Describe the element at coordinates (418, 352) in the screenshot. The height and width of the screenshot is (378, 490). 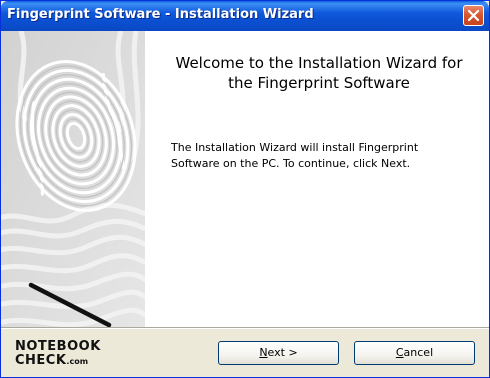
I see `cancel-label: ancel` at that location.